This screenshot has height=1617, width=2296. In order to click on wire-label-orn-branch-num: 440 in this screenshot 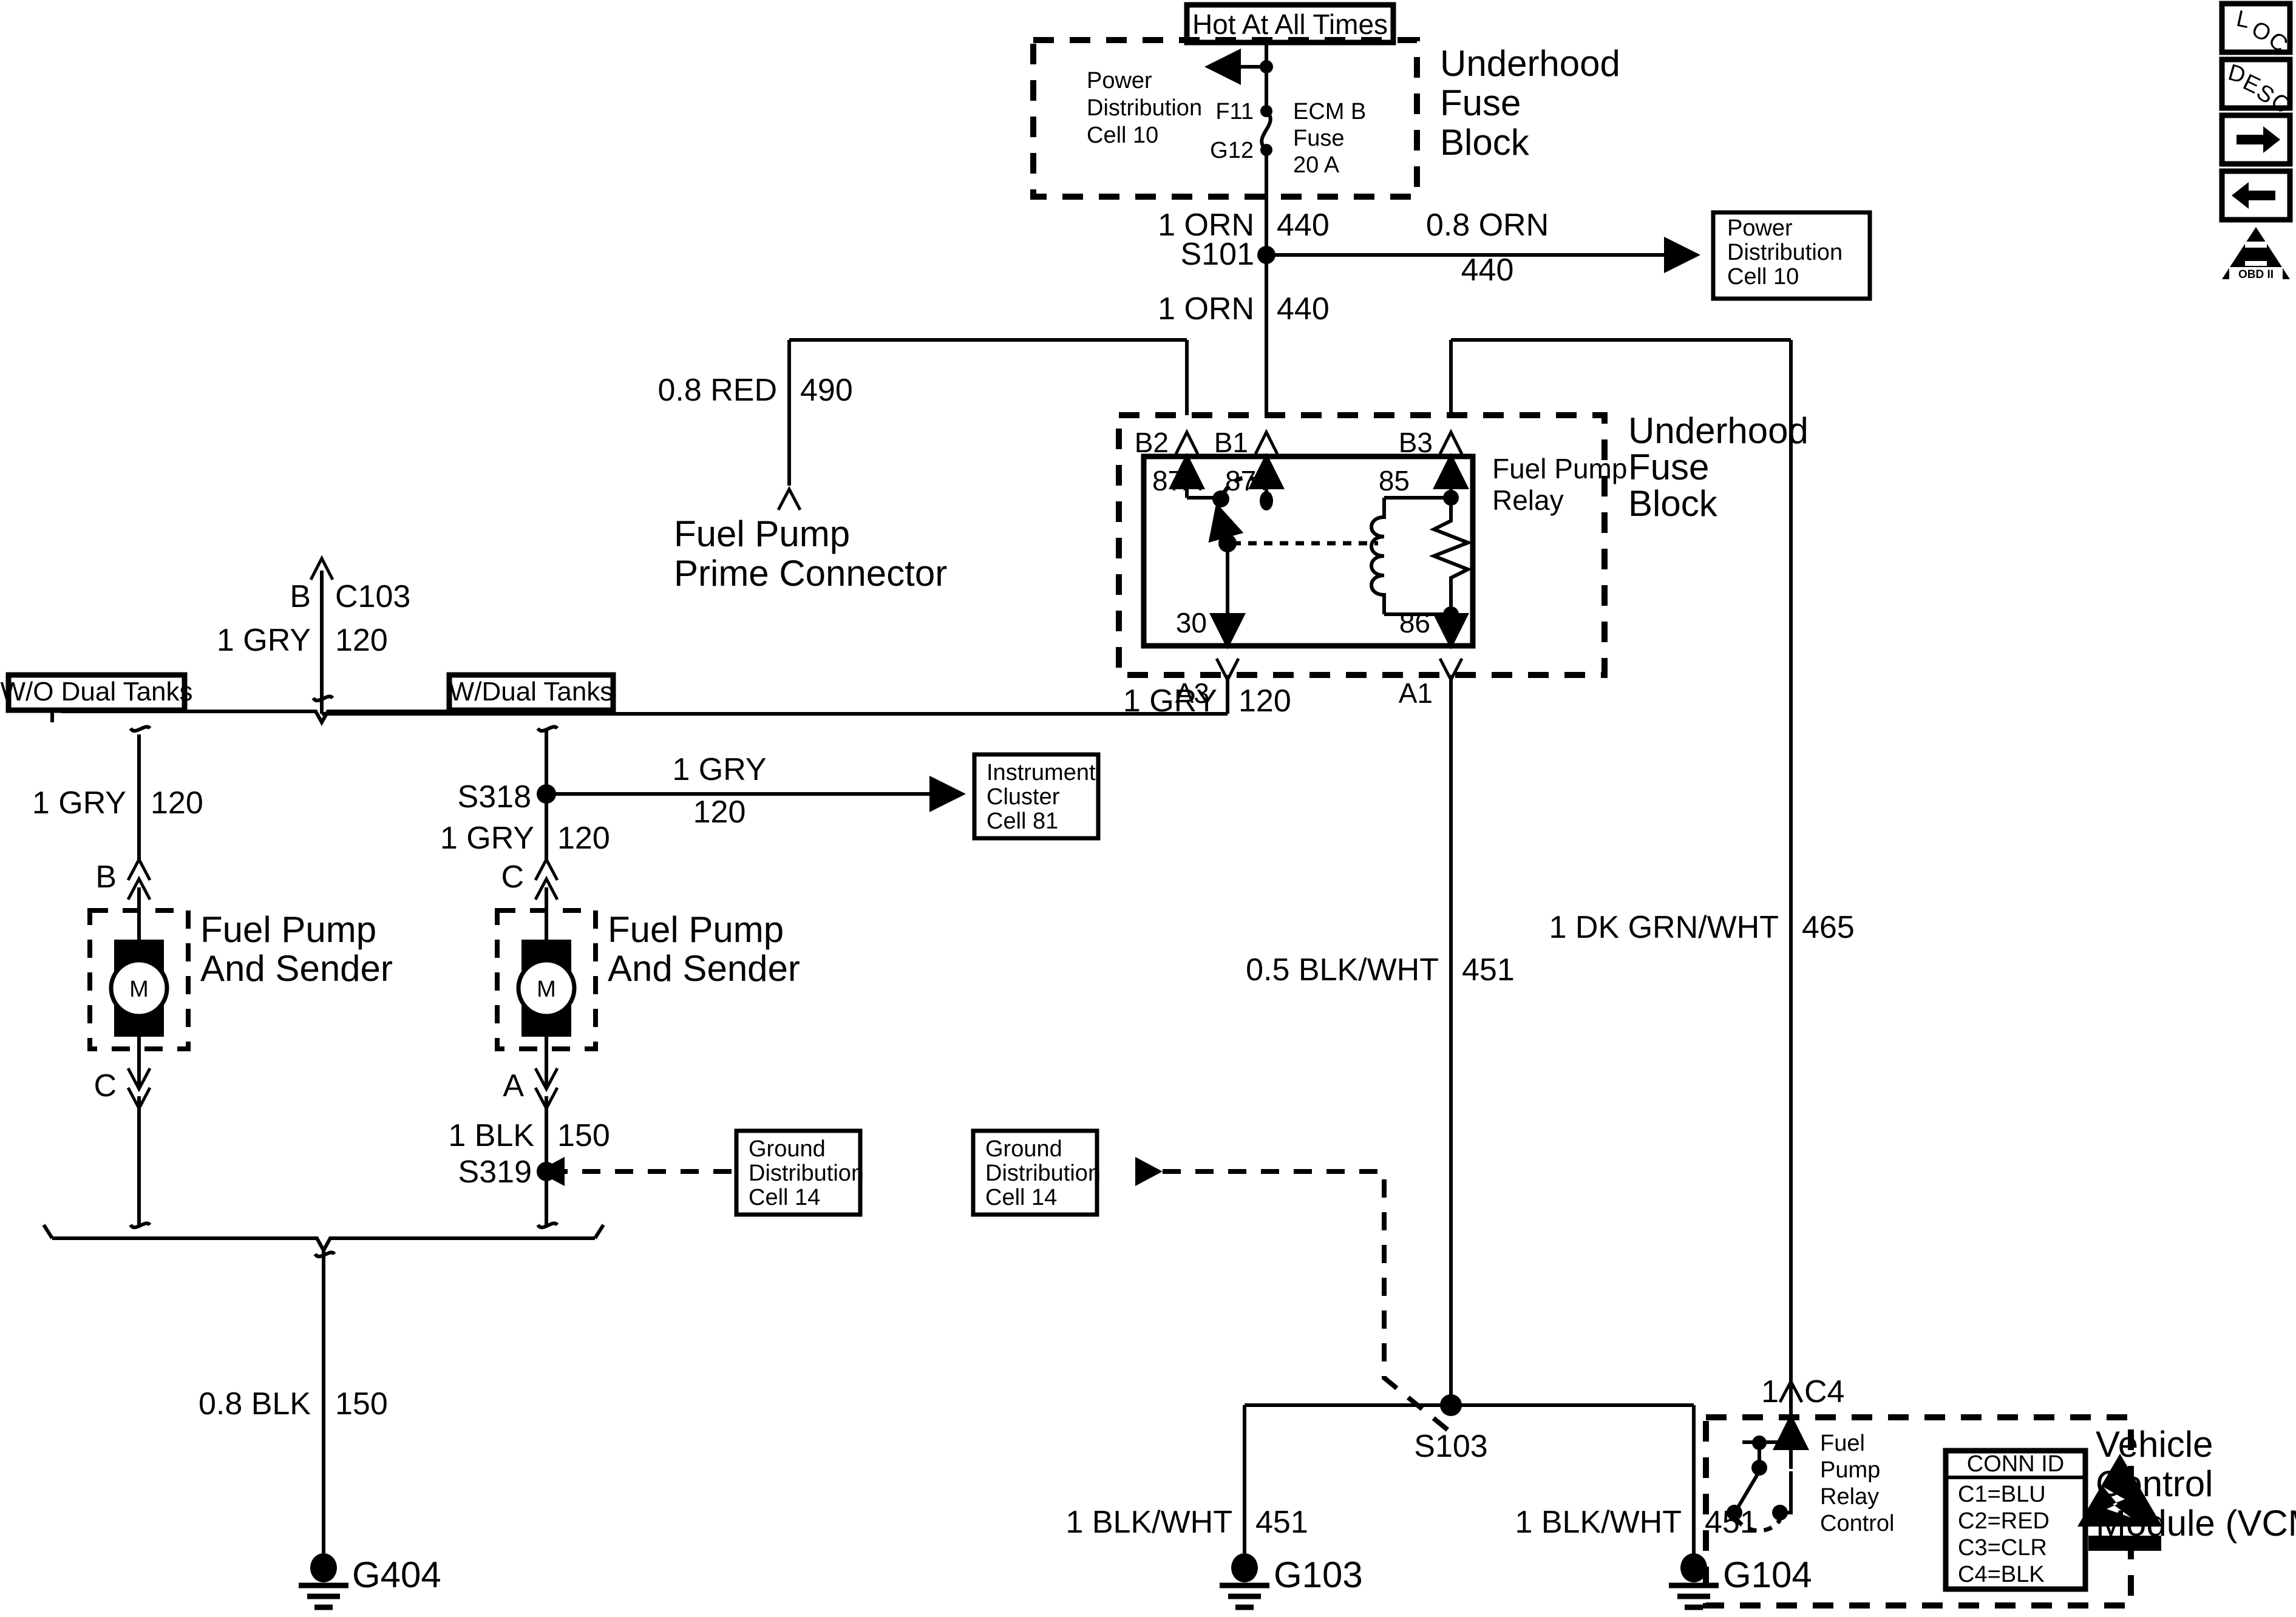, I will do `click(1487, 270)`.